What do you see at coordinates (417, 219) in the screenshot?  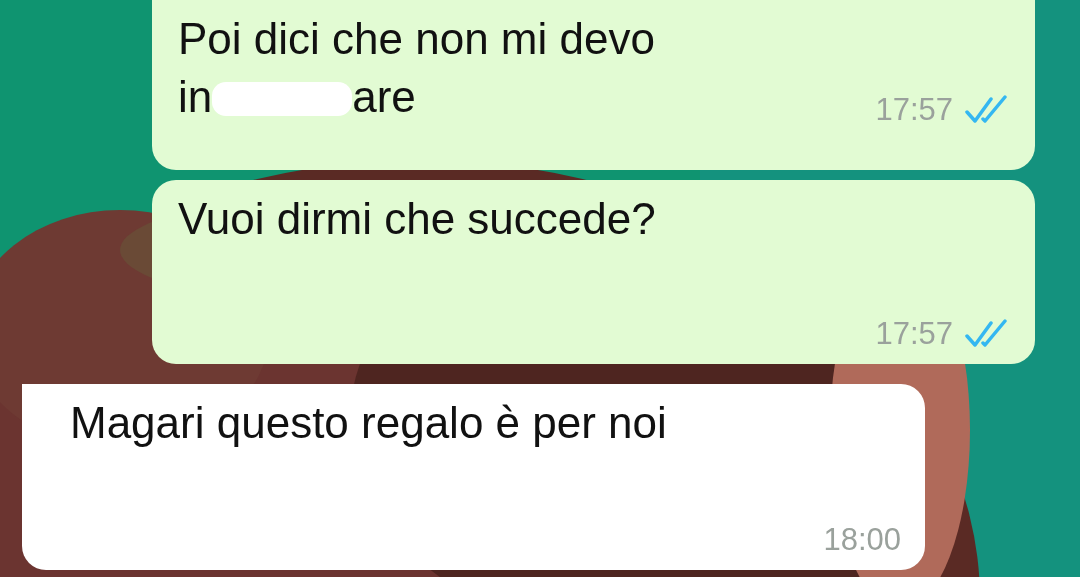 I see `message-text: Vuoi dirmi che succede?` at bounding box center [417, 219].